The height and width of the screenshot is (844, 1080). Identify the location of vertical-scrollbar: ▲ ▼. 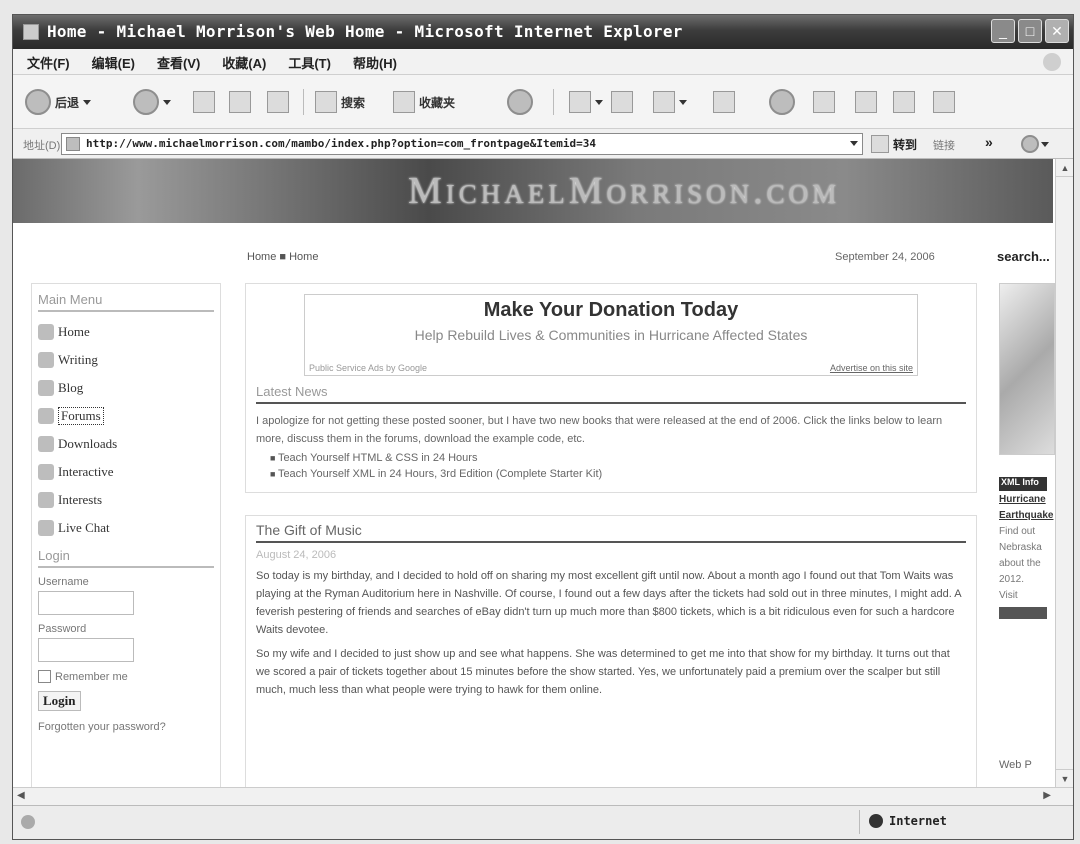
(1064, 473).